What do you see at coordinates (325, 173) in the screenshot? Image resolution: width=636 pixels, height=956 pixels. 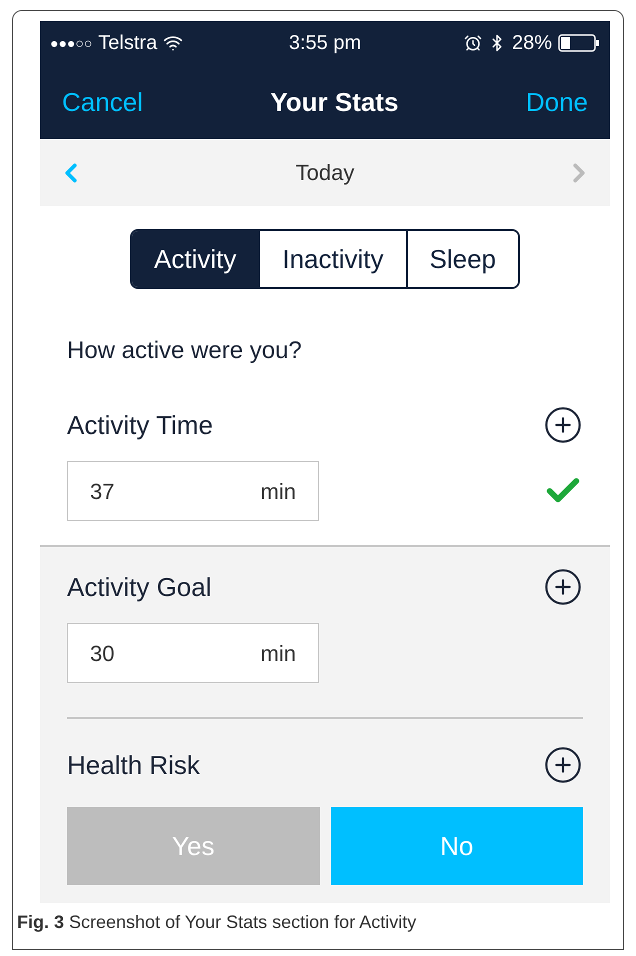 I see `date-label: Today` at bounding box center [325, 173].